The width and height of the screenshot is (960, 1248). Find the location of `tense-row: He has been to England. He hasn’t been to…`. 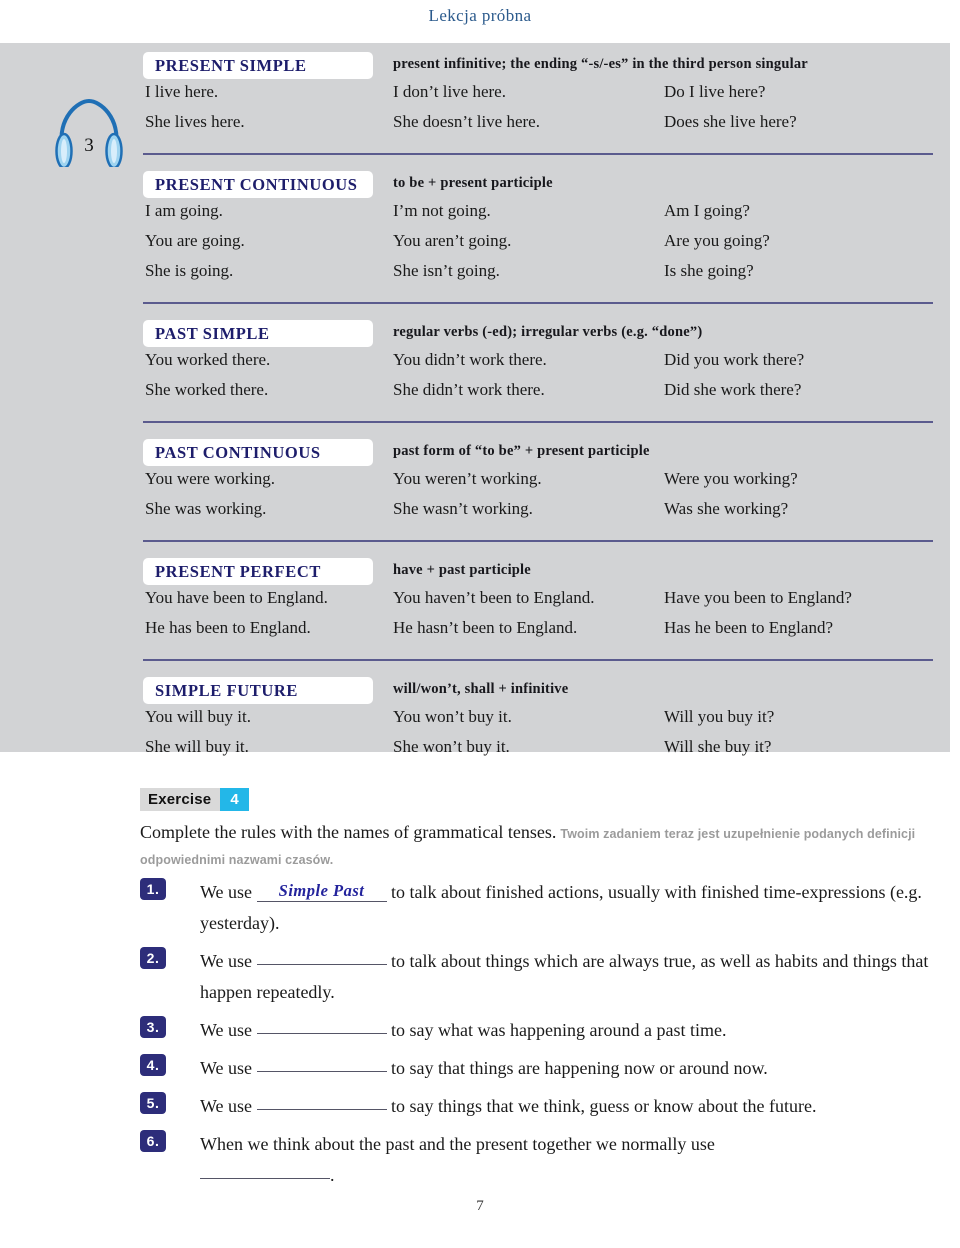

tense-row: He has been to England. He hasn’t been to… is located at coordinates (538, 633).